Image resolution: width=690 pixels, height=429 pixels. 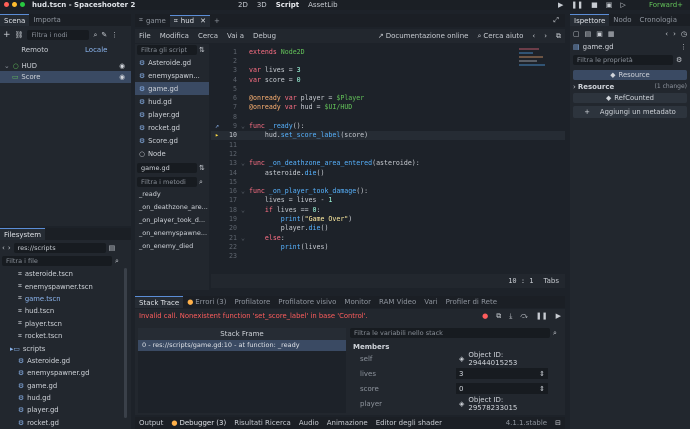 I want to click on file-item: ⚙ hud.gd, so click(x=65, y=398).